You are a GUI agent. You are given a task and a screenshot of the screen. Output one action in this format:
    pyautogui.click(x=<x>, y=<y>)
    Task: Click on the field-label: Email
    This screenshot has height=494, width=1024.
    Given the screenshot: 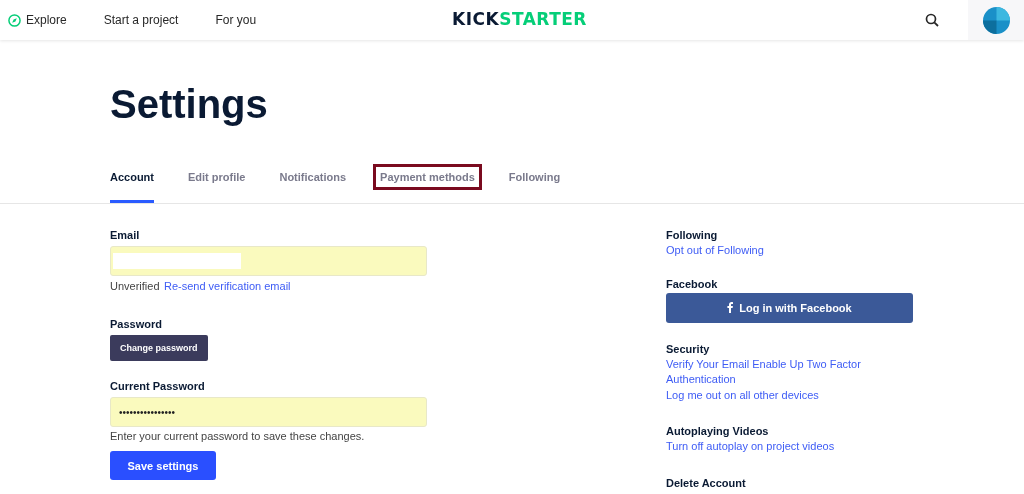 What is the action you would take?
    pyautogui.click(x=125, y=235)
    